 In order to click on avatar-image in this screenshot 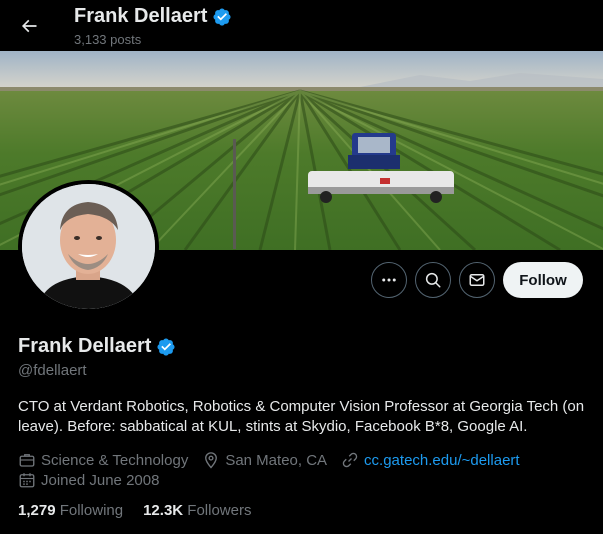, I will do `click(88, 246)`.